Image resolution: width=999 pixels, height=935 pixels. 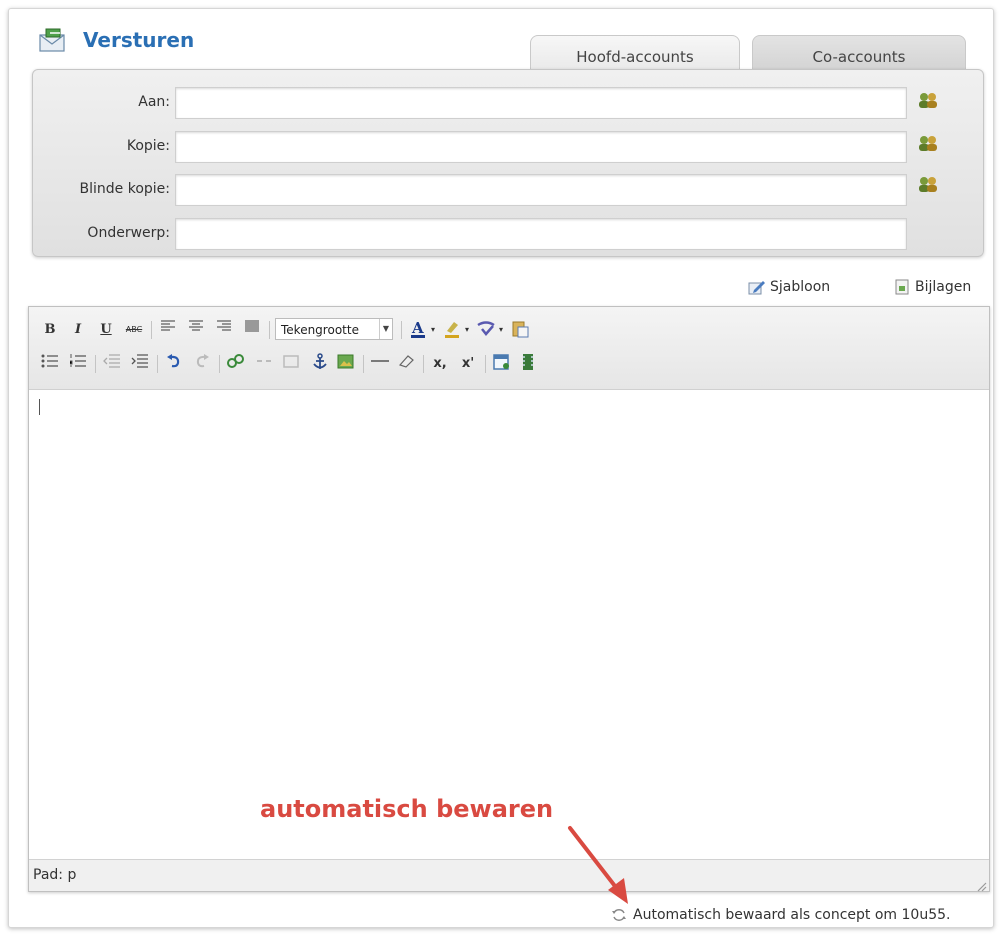 I want to click on refresh-icon, so click(x=619, y=915).